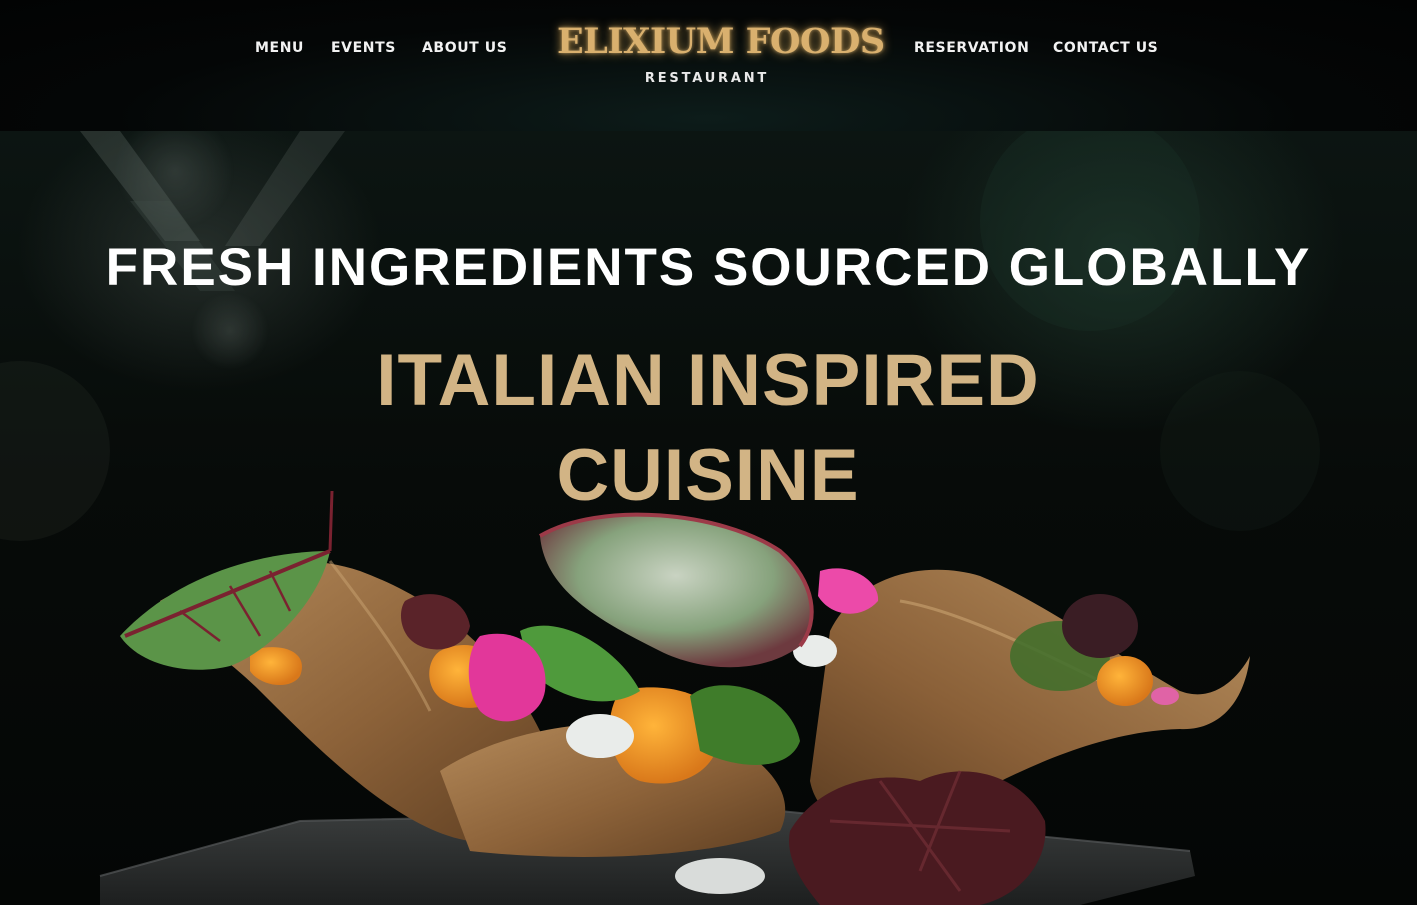  What do you see at coordinates (971, 48) in the screenshot?
I see `nav-reservation: RESERVATION` at bounding box center [971, 48].